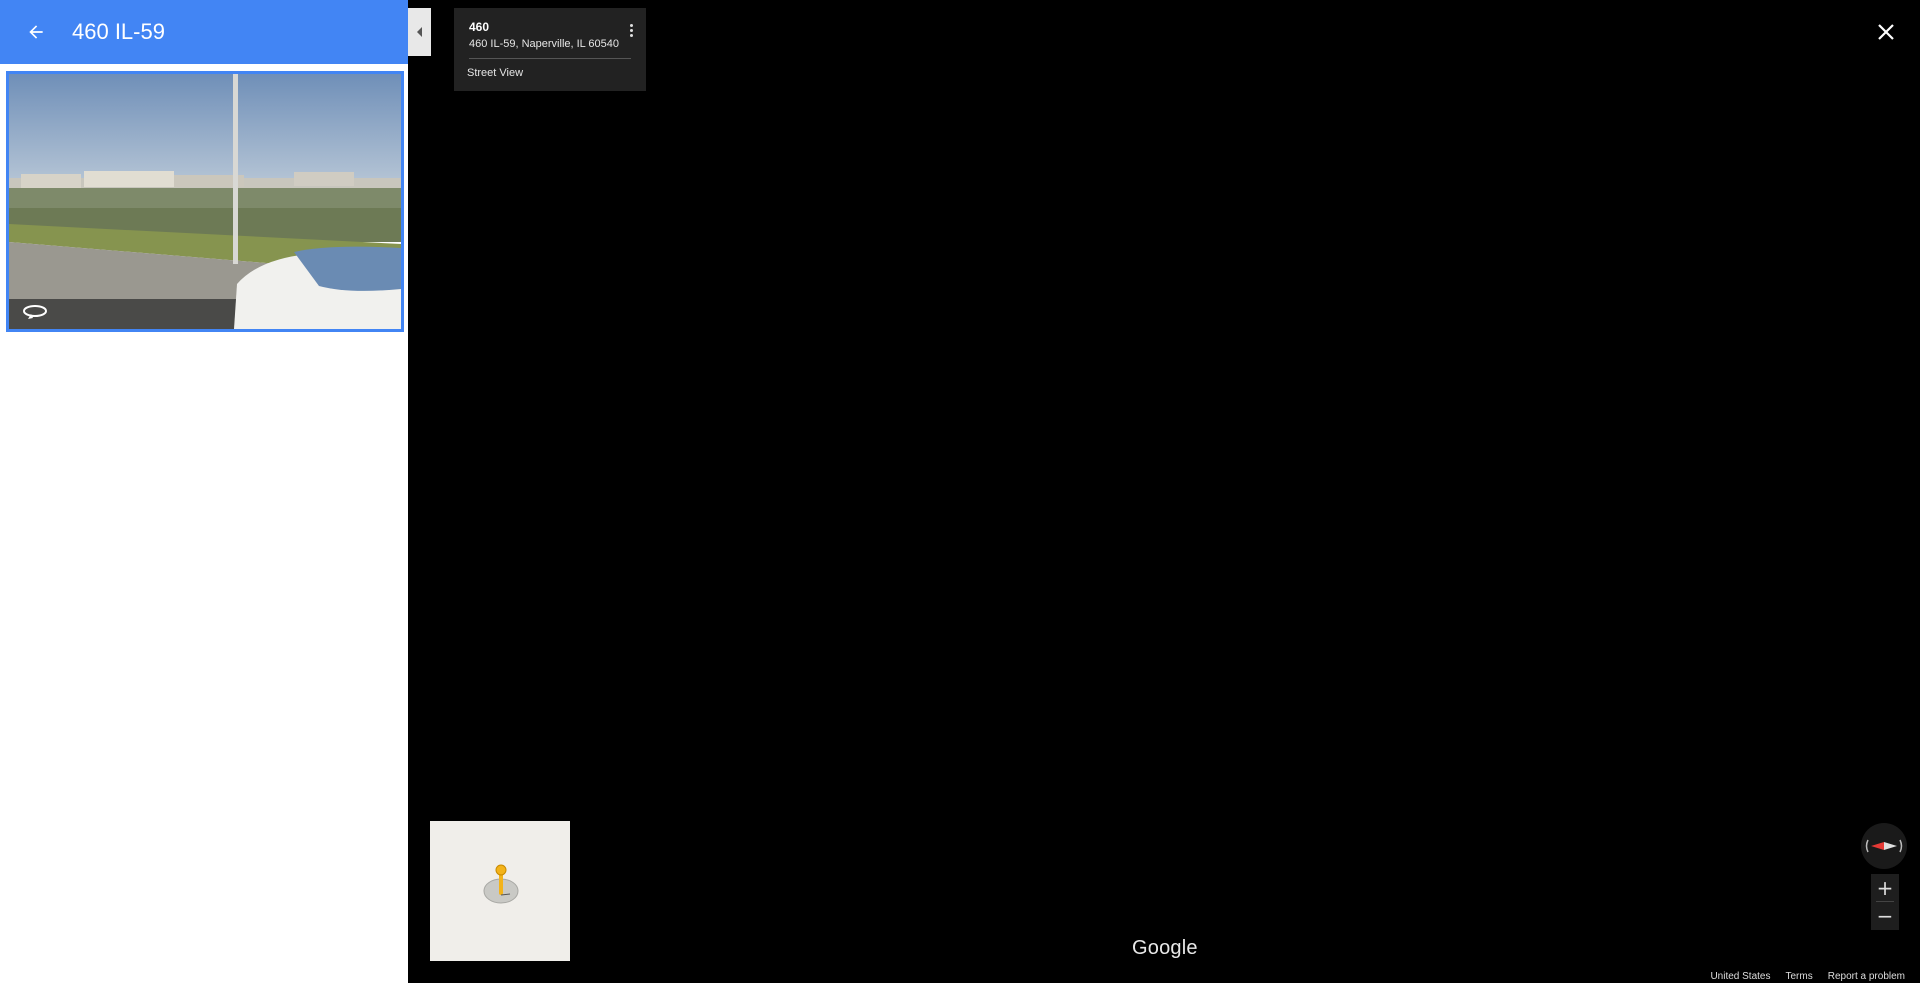 This screenshot has height=983, width=1920. I want to click on close-icon, so click(1886, 32).